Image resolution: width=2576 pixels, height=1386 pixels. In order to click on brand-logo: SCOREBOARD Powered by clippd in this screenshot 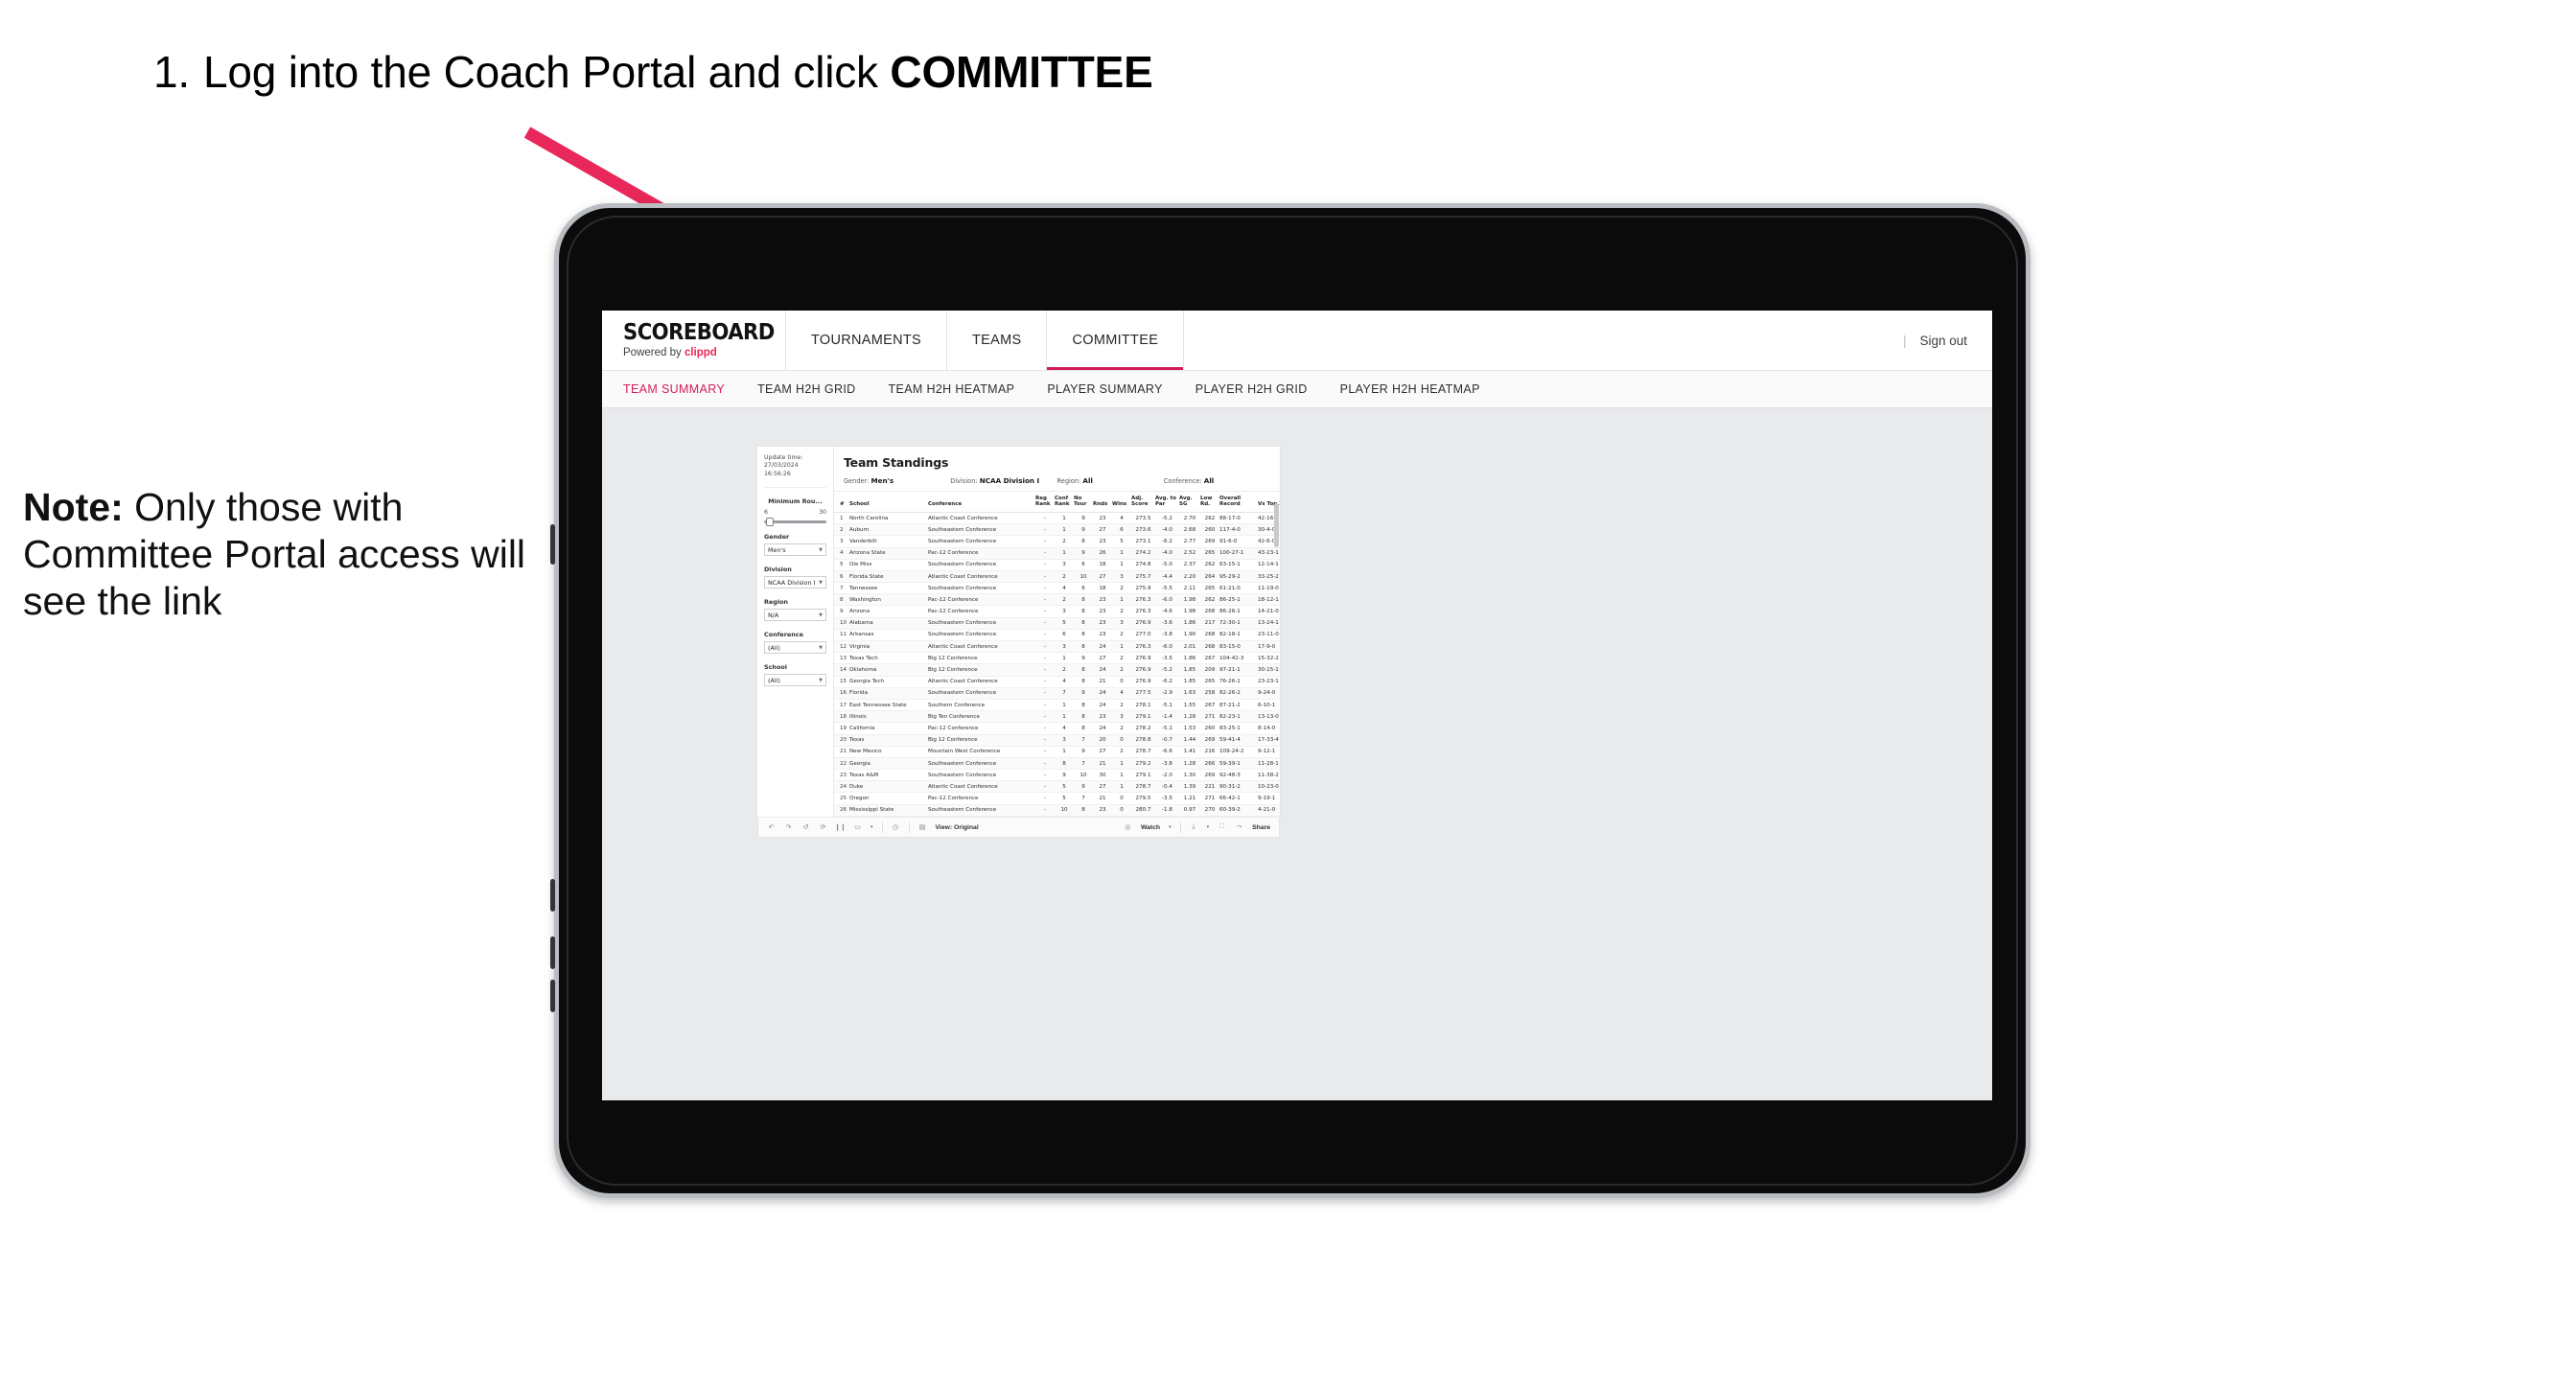, I will do `click(694, 341)`.